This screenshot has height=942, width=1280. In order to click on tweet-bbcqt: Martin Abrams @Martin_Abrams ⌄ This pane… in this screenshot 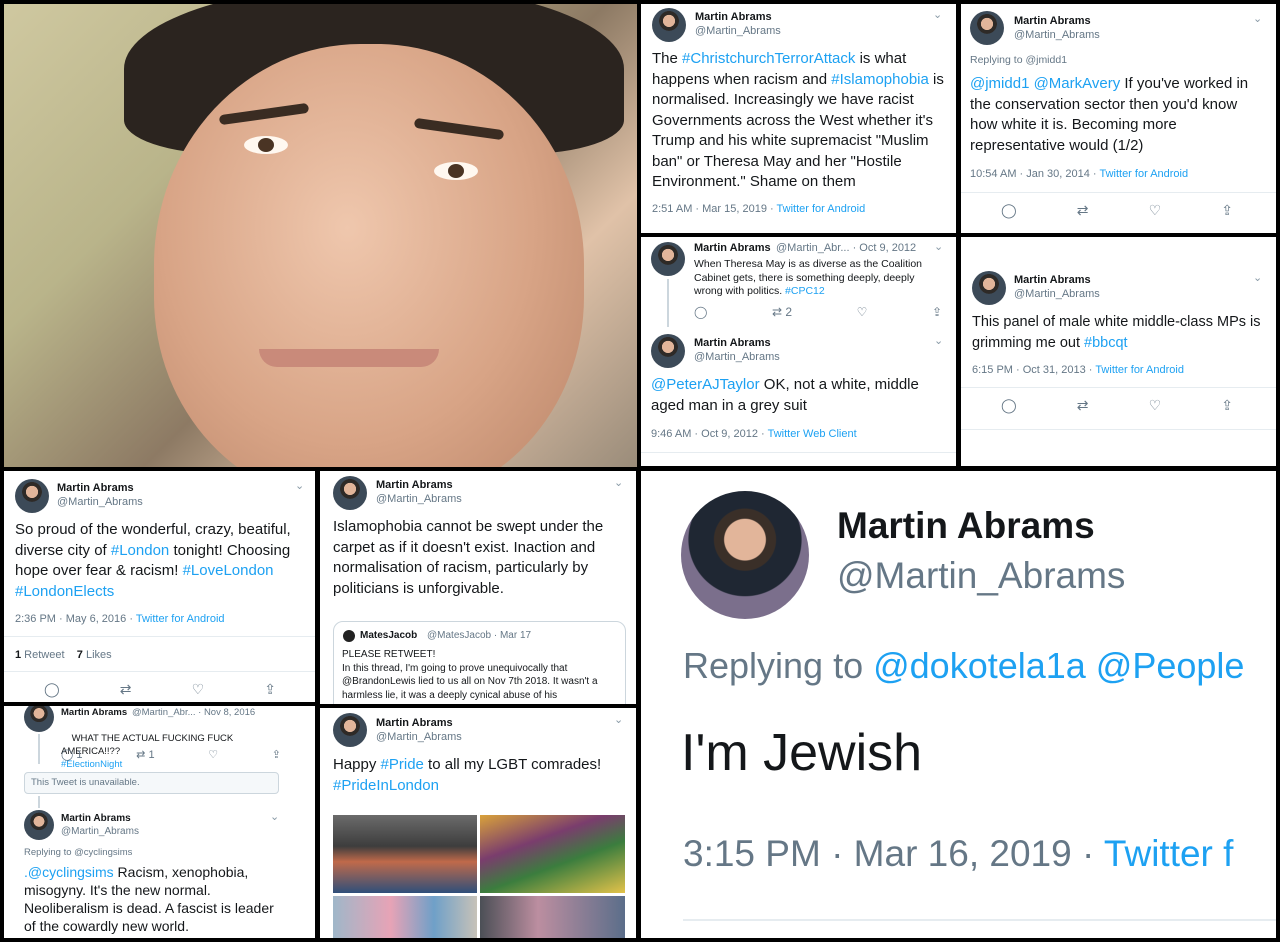, I will do `click(1118, 351)`.